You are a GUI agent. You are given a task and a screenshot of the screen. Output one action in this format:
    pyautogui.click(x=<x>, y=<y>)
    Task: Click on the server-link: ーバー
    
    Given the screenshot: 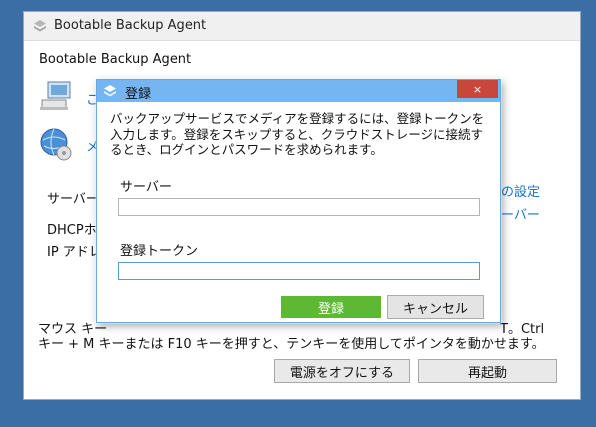 What is the action you would take?
    pyautogui.click(x=520, y=213)
    